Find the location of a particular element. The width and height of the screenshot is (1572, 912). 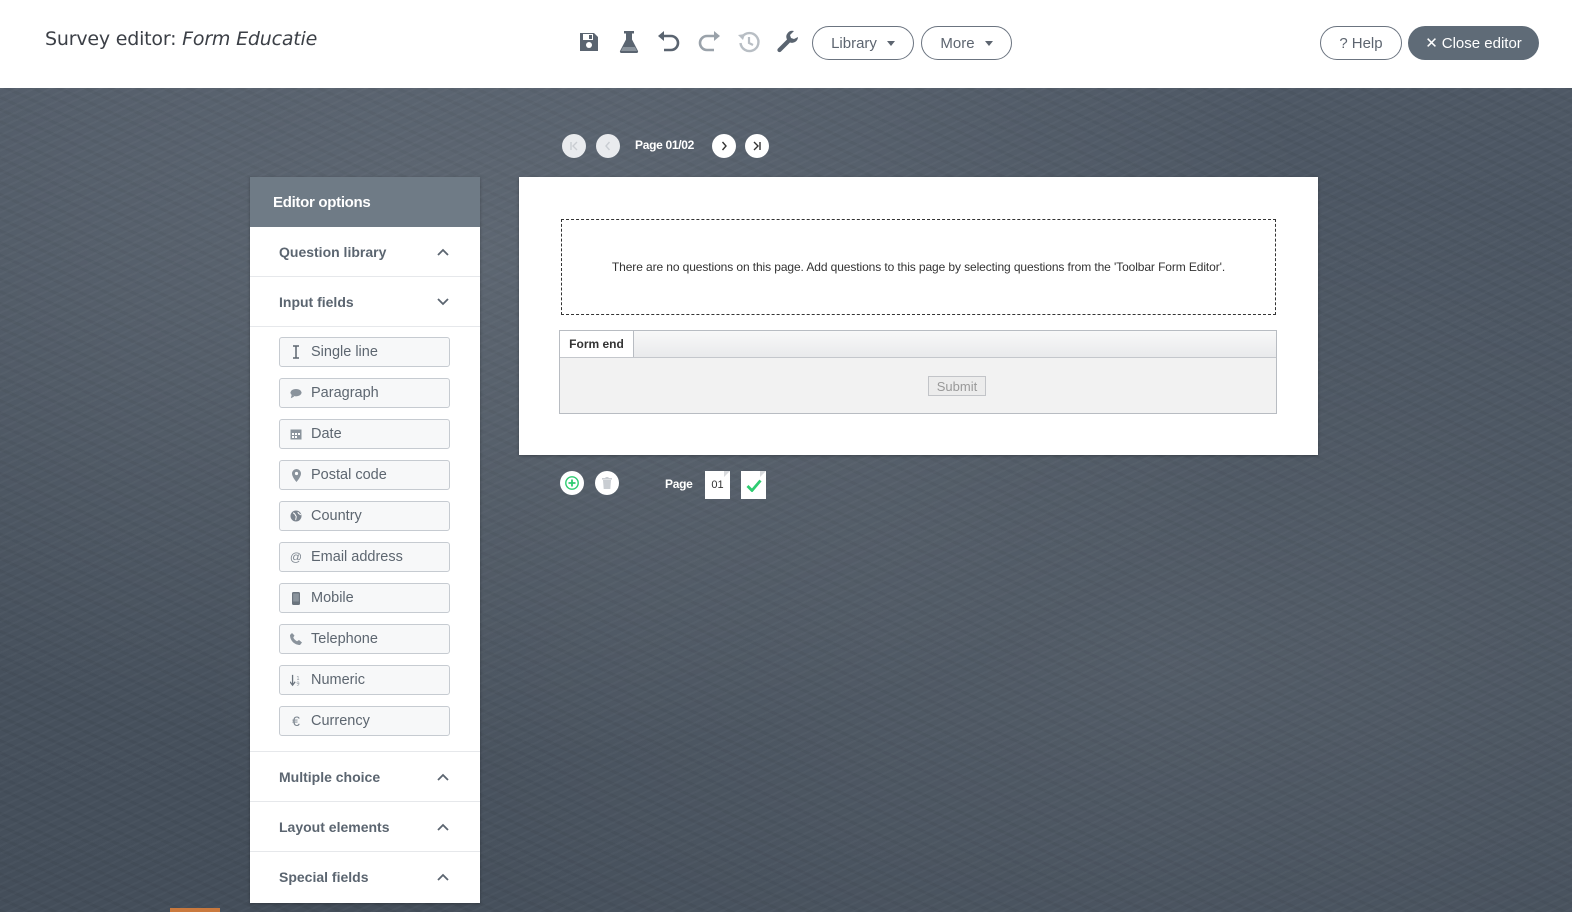

last-page-button is located at coordinates (757, 146).